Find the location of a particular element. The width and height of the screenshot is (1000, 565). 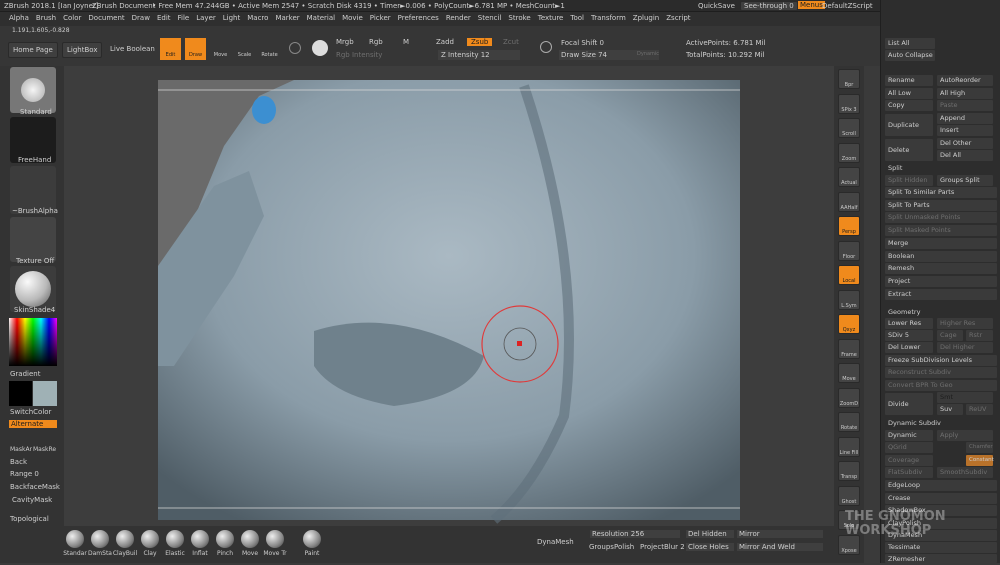

duplicate-button: Duplicate is located at coordinates (909, 125).